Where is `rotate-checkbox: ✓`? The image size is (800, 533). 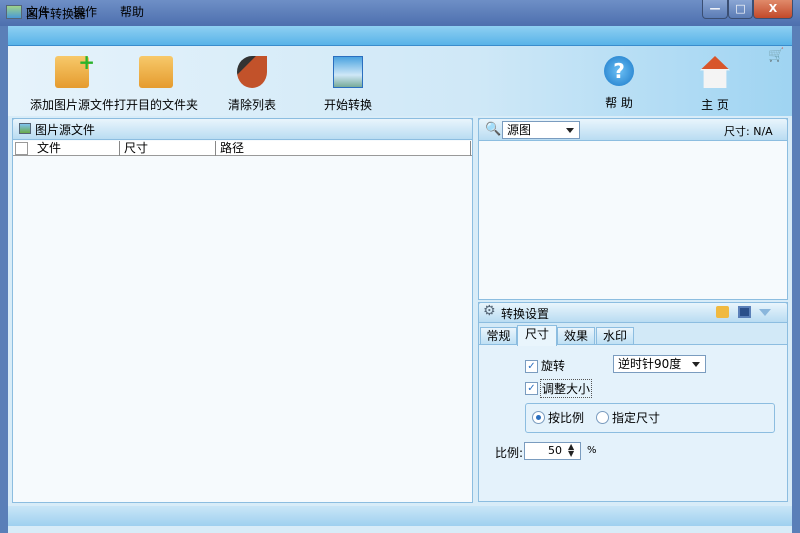 rotate-checkbox: ✓ is located at coordinates (531, 366).